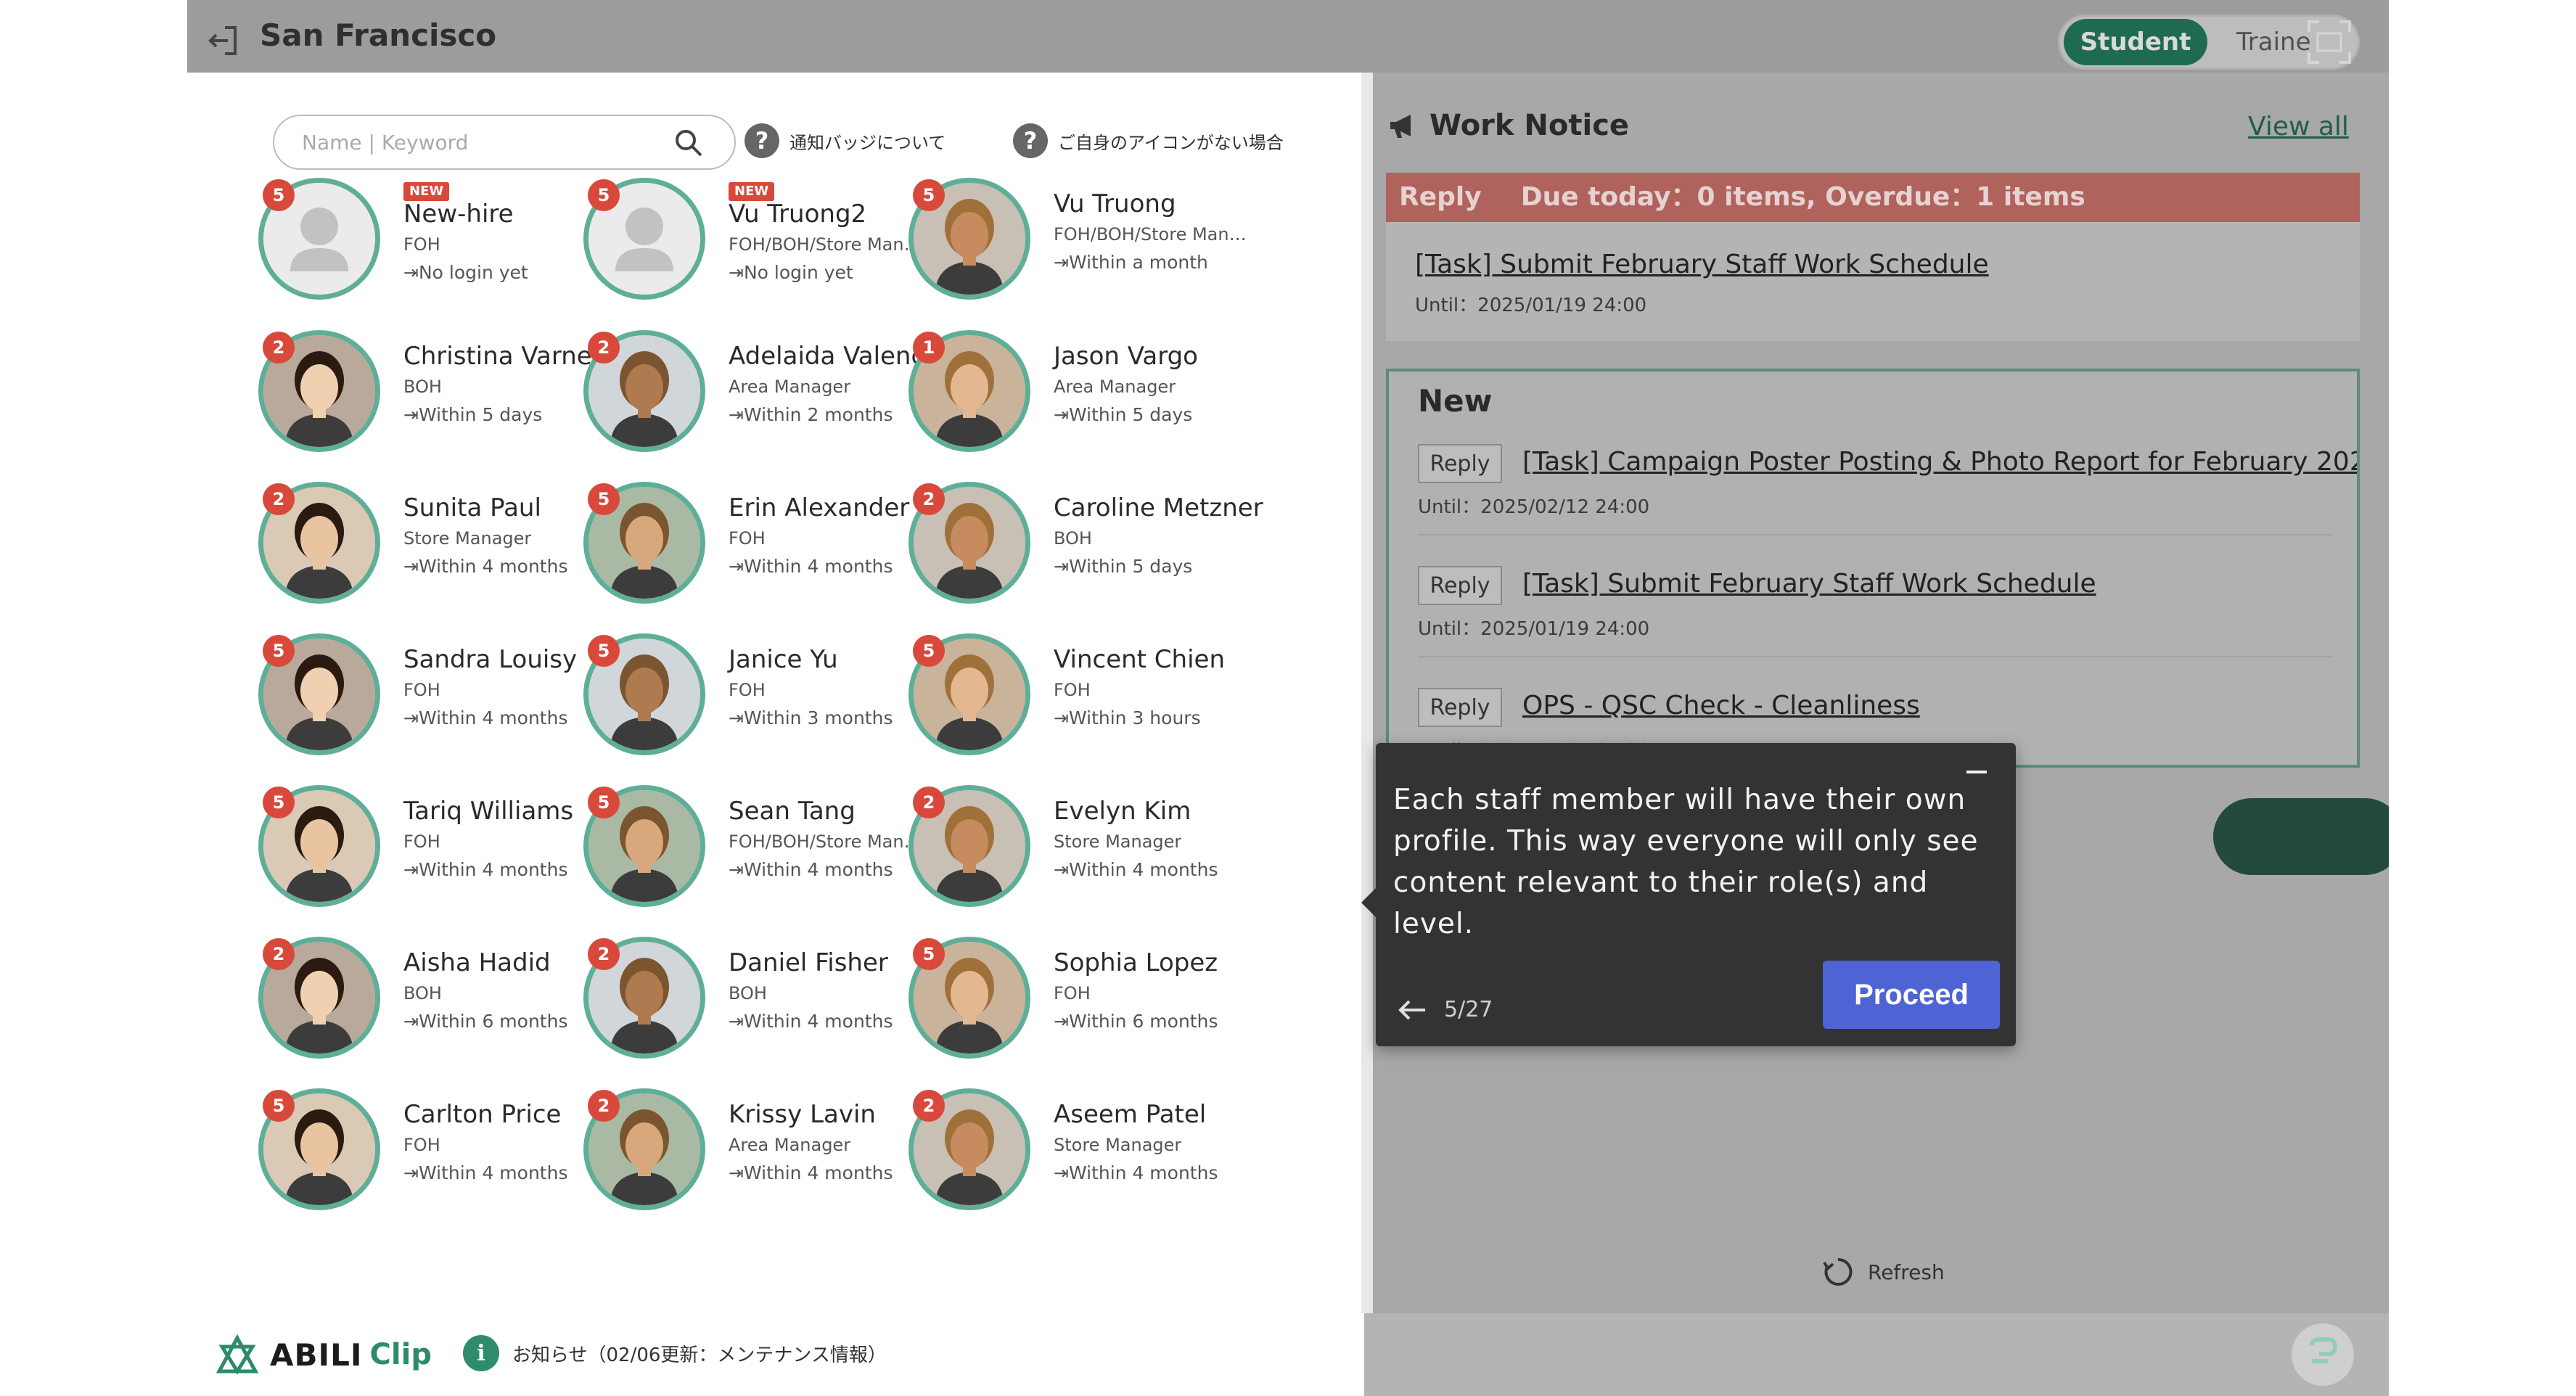 The height and width of the screenshot is (1396, 2576). I want to click on info-icon: i, so click(481, 1353).